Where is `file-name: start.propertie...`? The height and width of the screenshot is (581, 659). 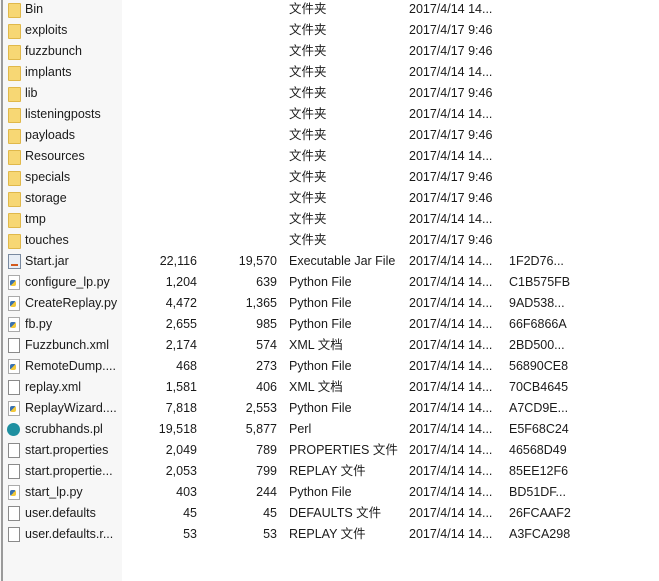
file-name: start.propertie... is located at coordinates (69, 471).